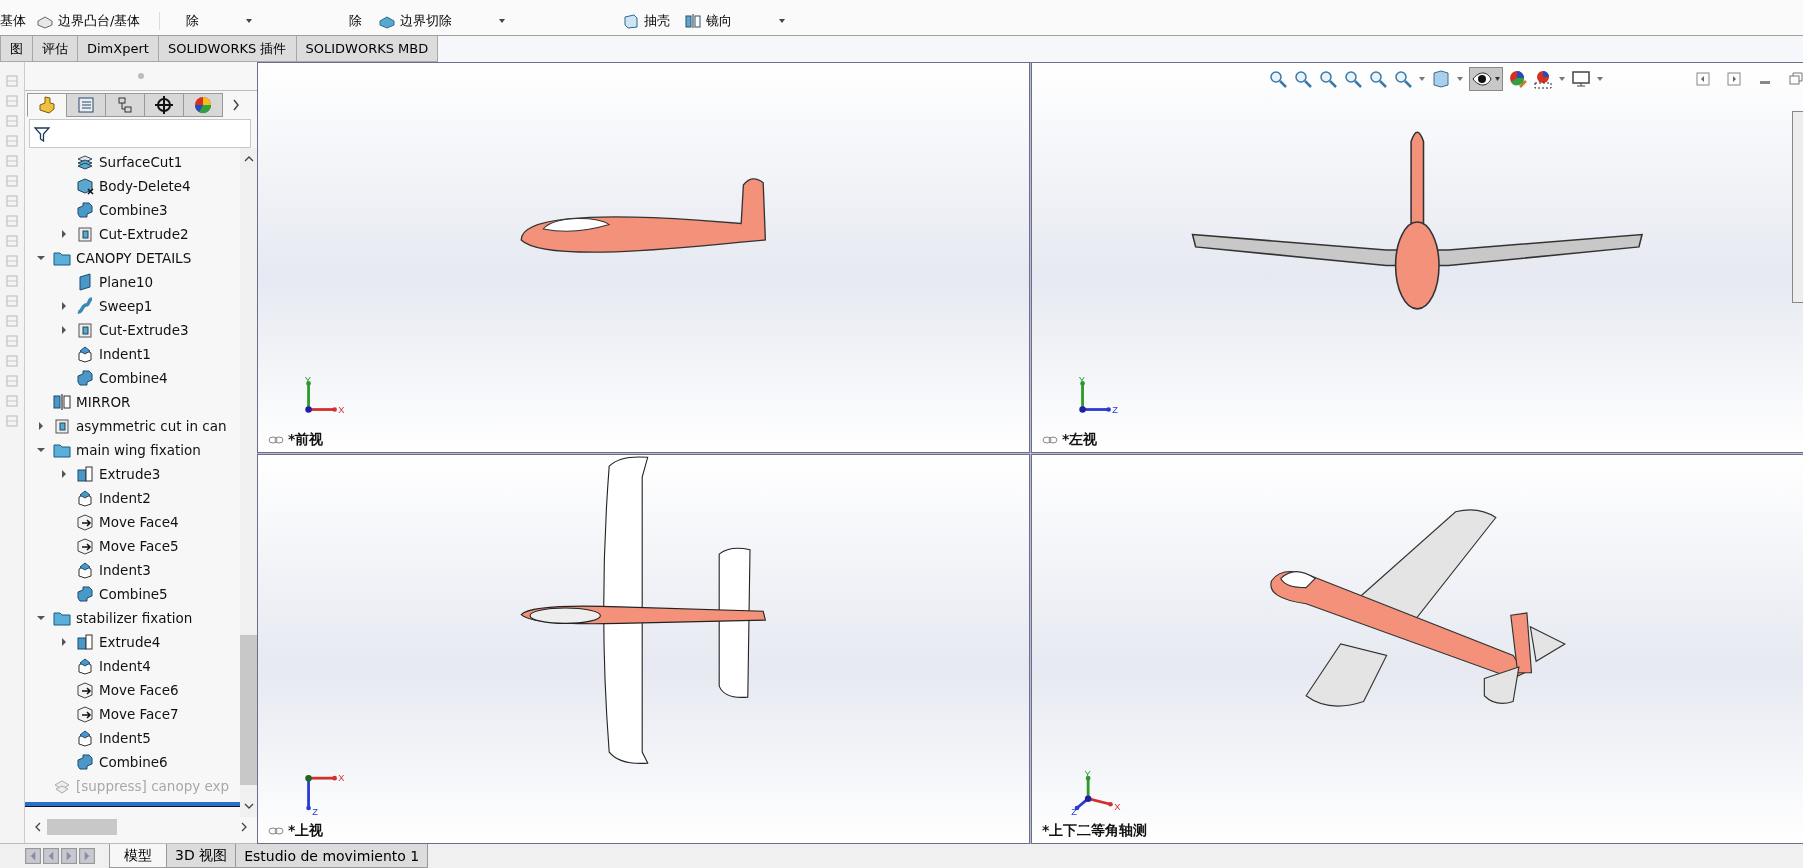  Describe the element at coordinates (244, 827) in the screenshot. I see `scroll-right-icon` at that location.